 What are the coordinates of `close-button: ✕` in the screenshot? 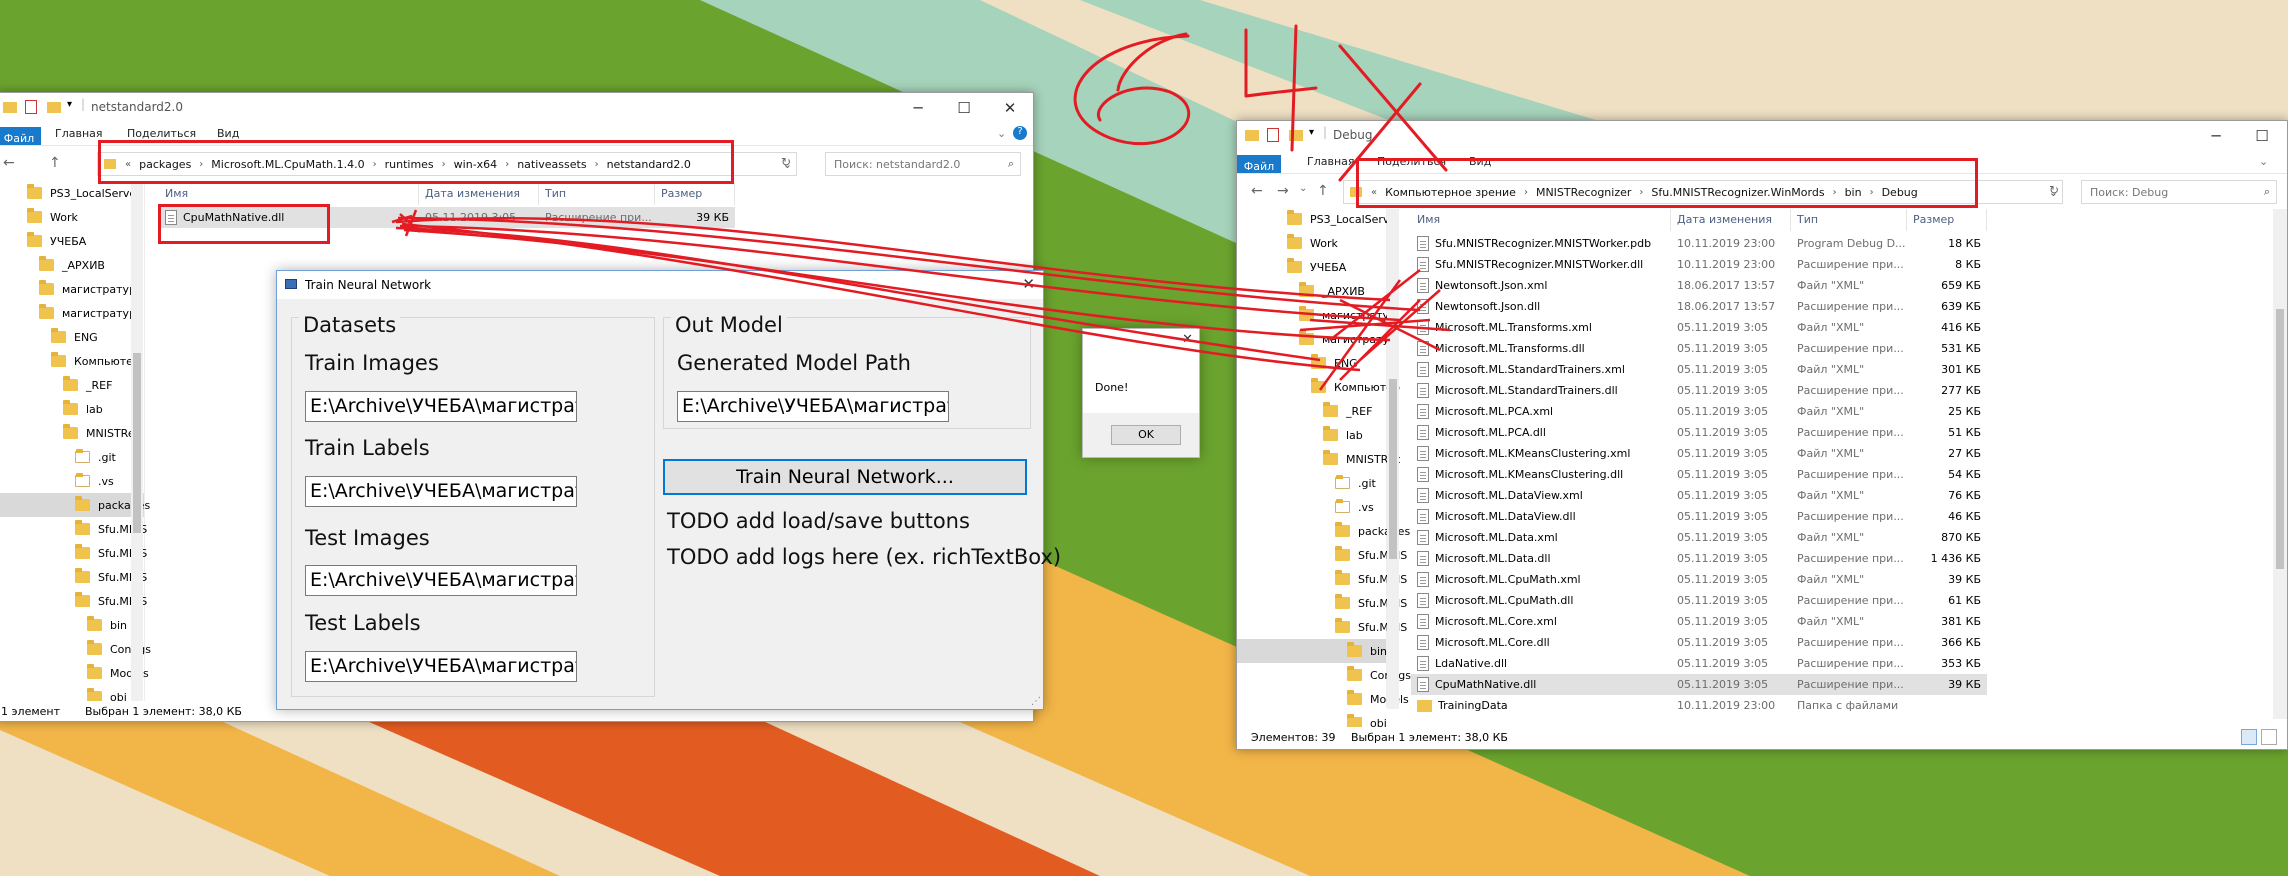 It's located at (1010, 108).